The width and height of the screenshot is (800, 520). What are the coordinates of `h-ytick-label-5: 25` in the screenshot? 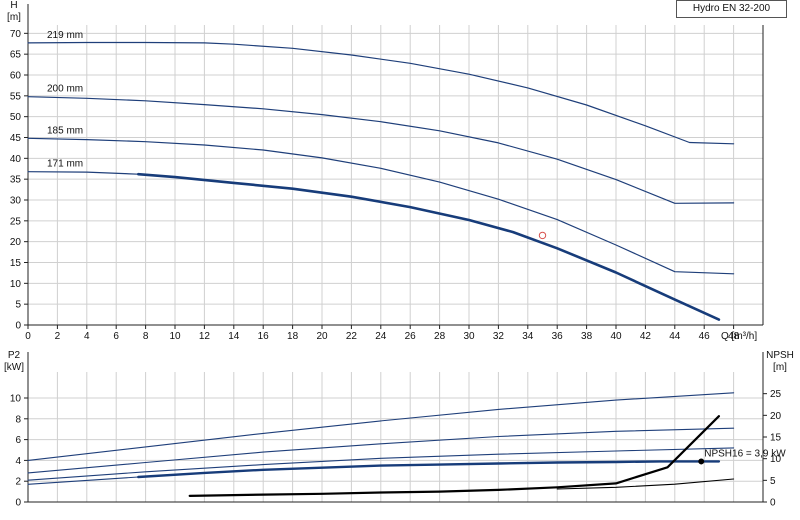 It's located at (16, 221).